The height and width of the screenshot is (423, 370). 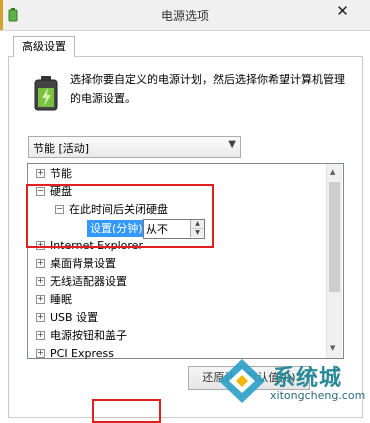 What do you see at coordinates (88, 281) in the screenshot?
I see `tree-item-label: 无线适配器设置` at bounding box center [88, 281].